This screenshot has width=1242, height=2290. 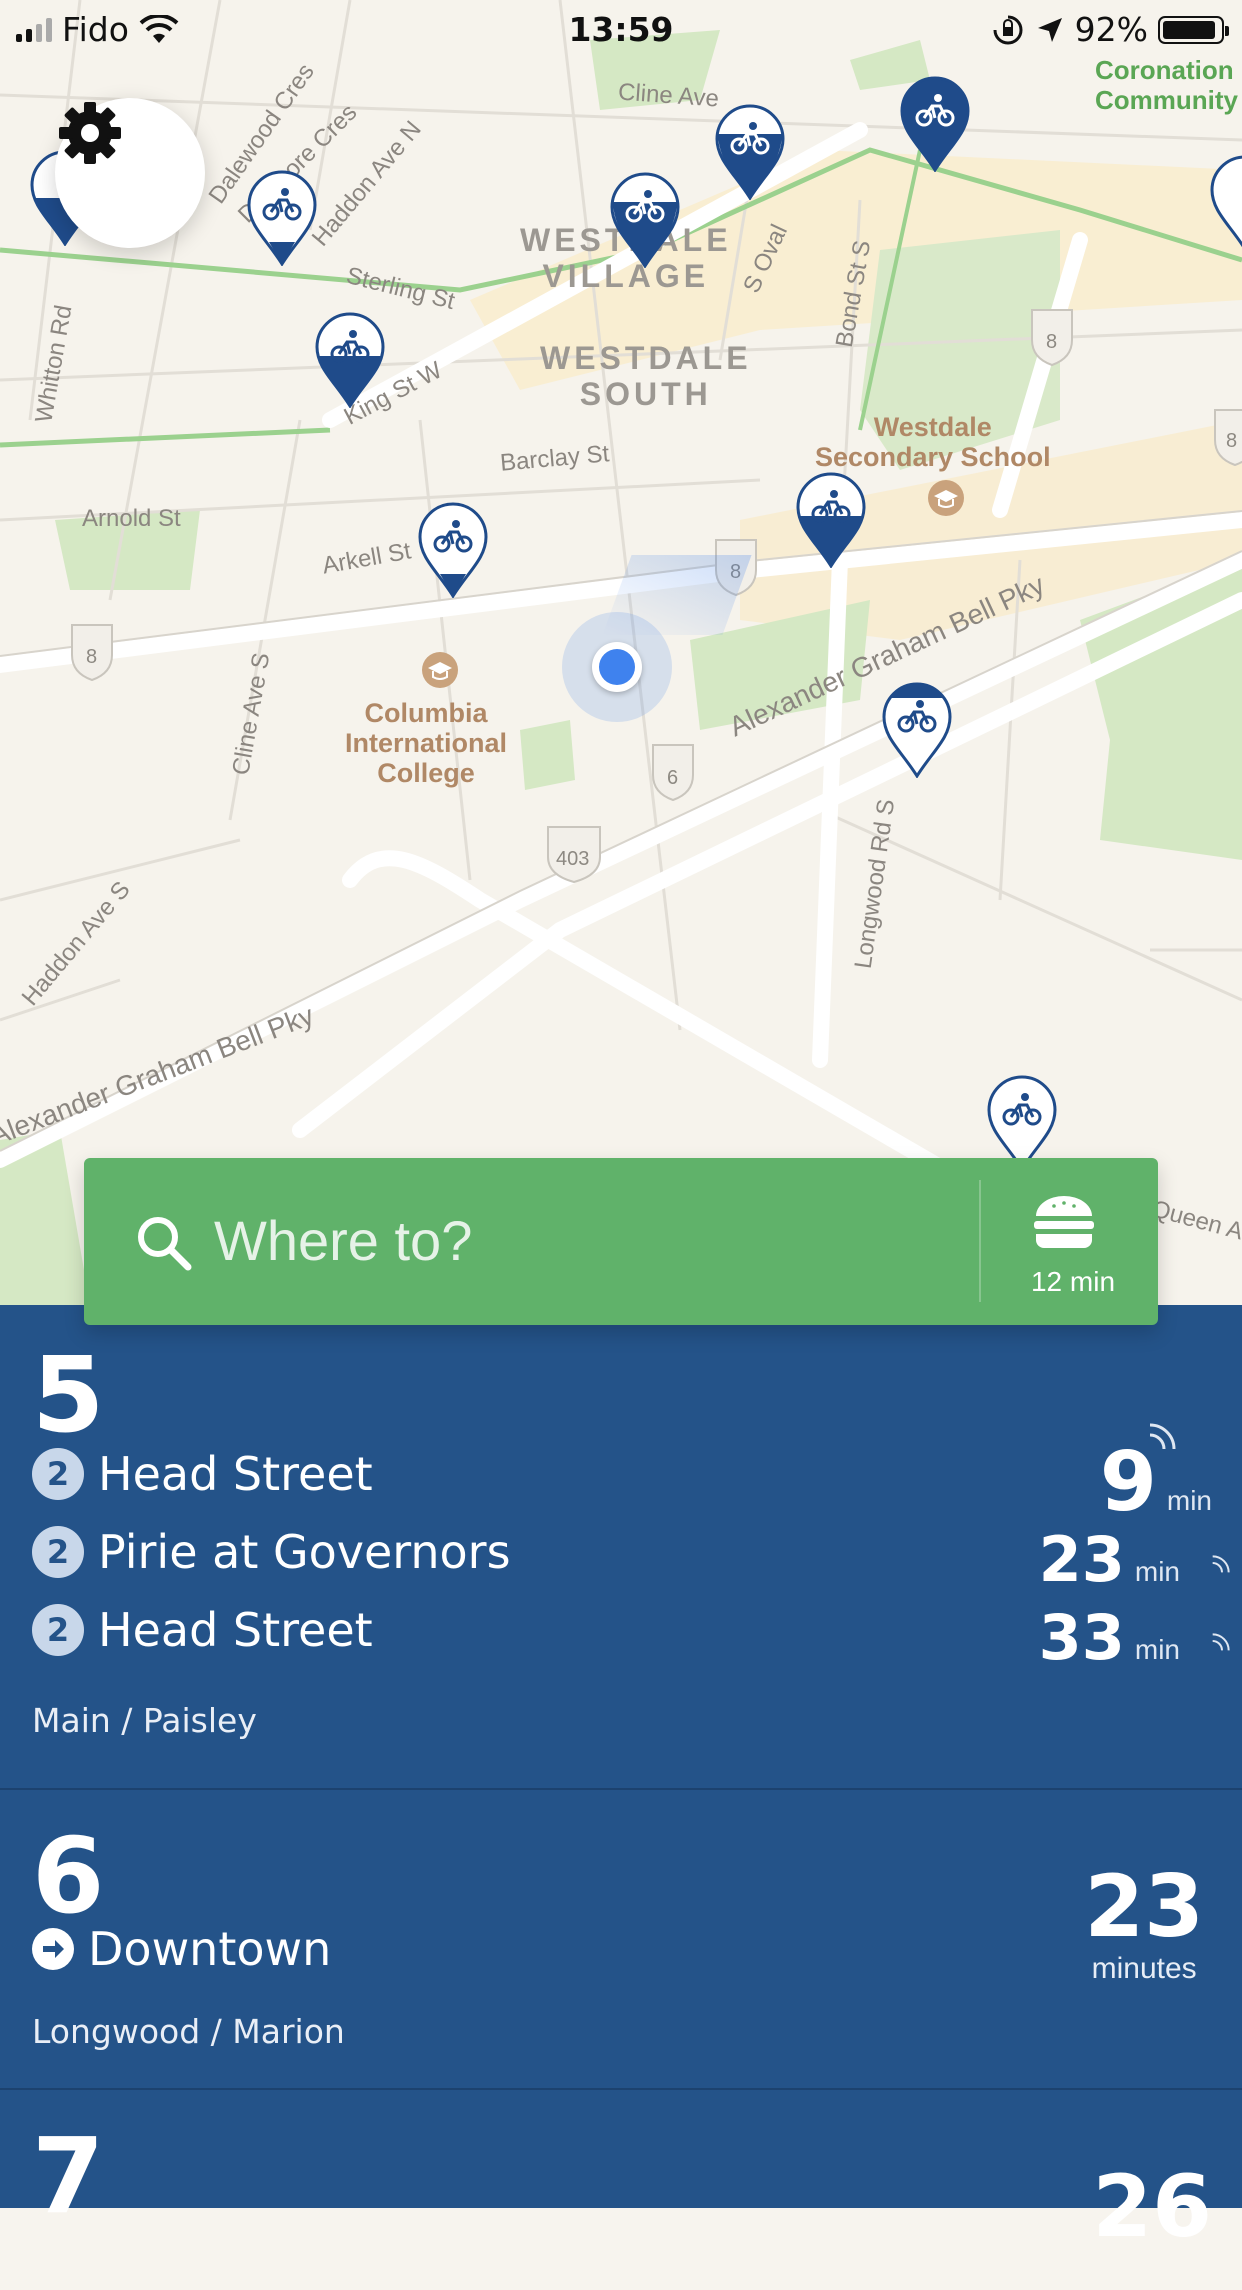 I want to click on trip-destination: Downtown, so click(x=210, y=1949).